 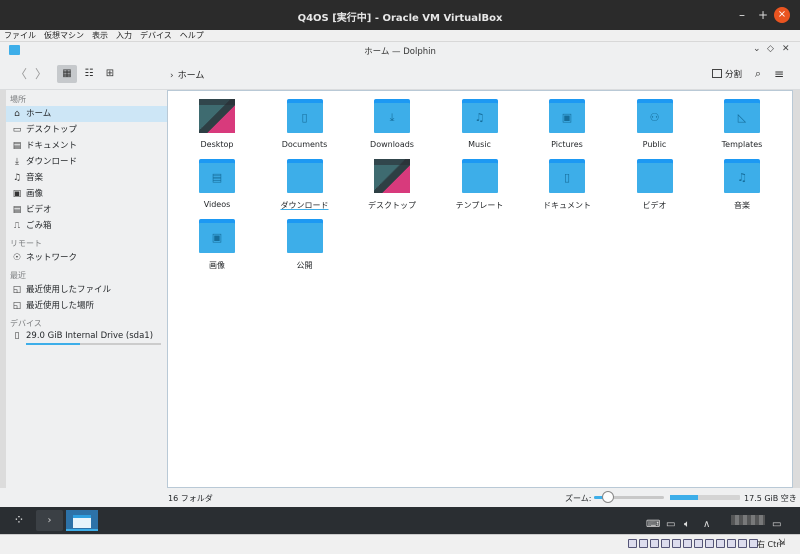 What do you see at coordinates (758, 74) in the screenshot?
I see `search-icon: ⌕` at bounding box center [758, 74].